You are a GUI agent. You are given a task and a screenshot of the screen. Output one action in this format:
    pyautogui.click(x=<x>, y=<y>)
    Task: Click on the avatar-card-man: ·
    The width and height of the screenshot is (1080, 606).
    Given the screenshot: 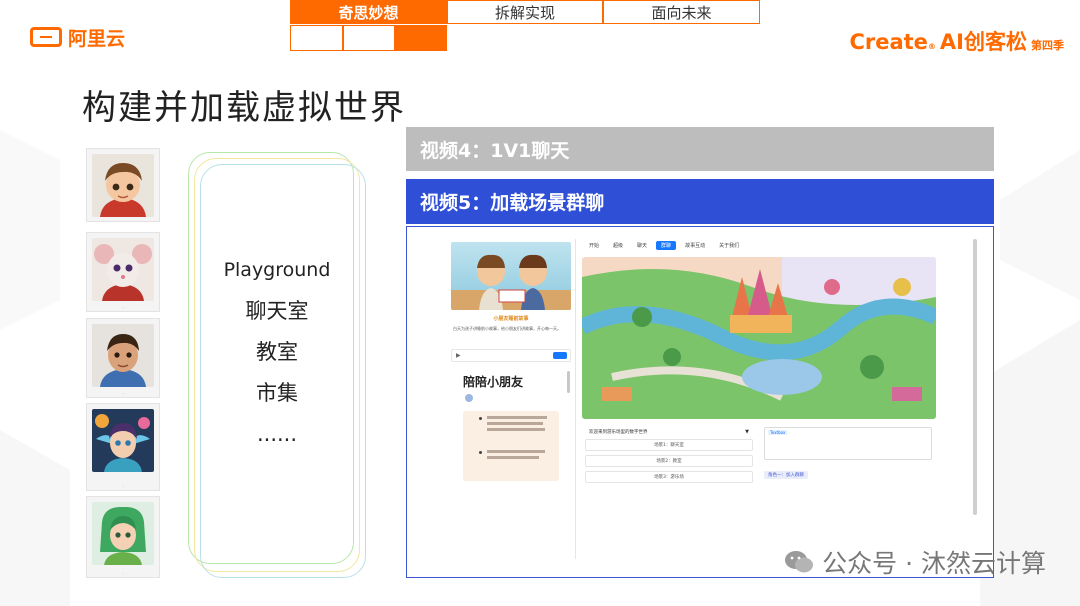 What is the action you would take?
    pyautogui.click(x=123, y=358)
    